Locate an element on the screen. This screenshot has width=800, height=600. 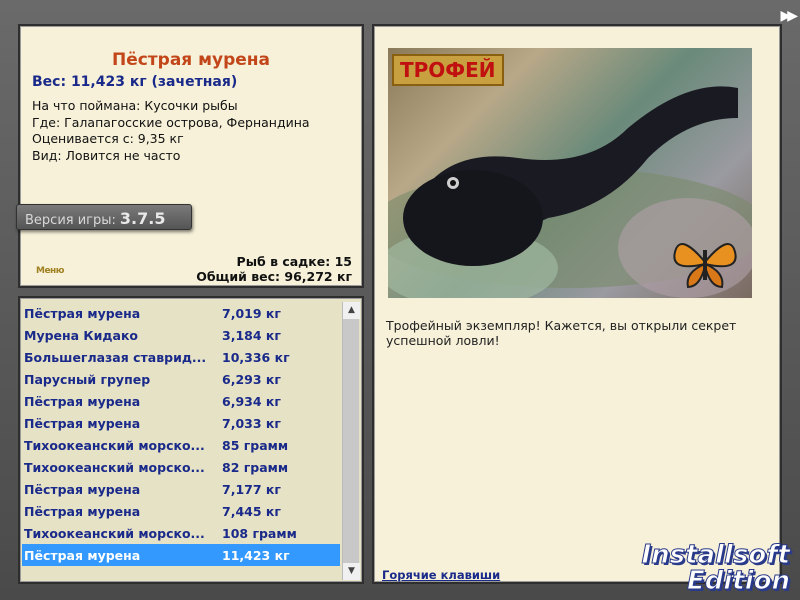
catch-weight: 7,033 кг is located at coordinates (251, 423).